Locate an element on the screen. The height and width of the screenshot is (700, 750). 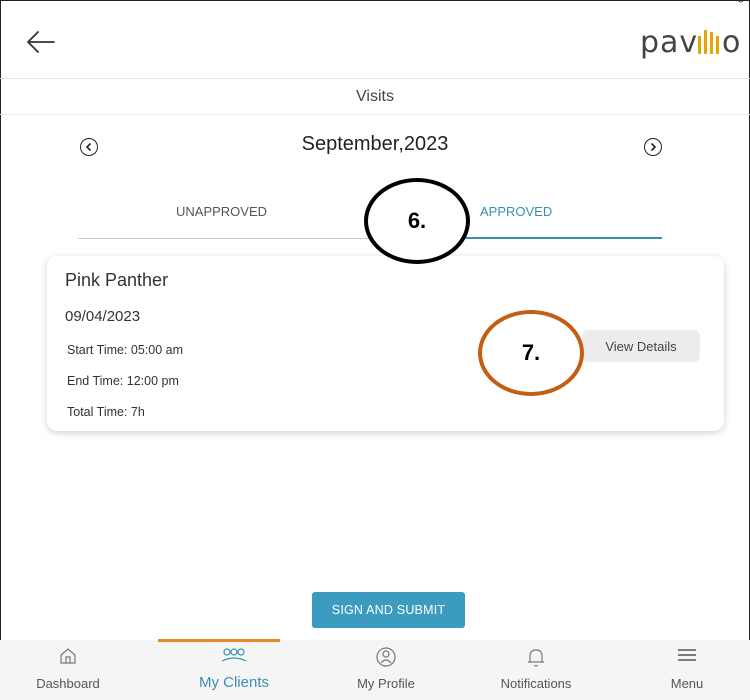
nav-menu: Menu is located at coordinates (683, 670).